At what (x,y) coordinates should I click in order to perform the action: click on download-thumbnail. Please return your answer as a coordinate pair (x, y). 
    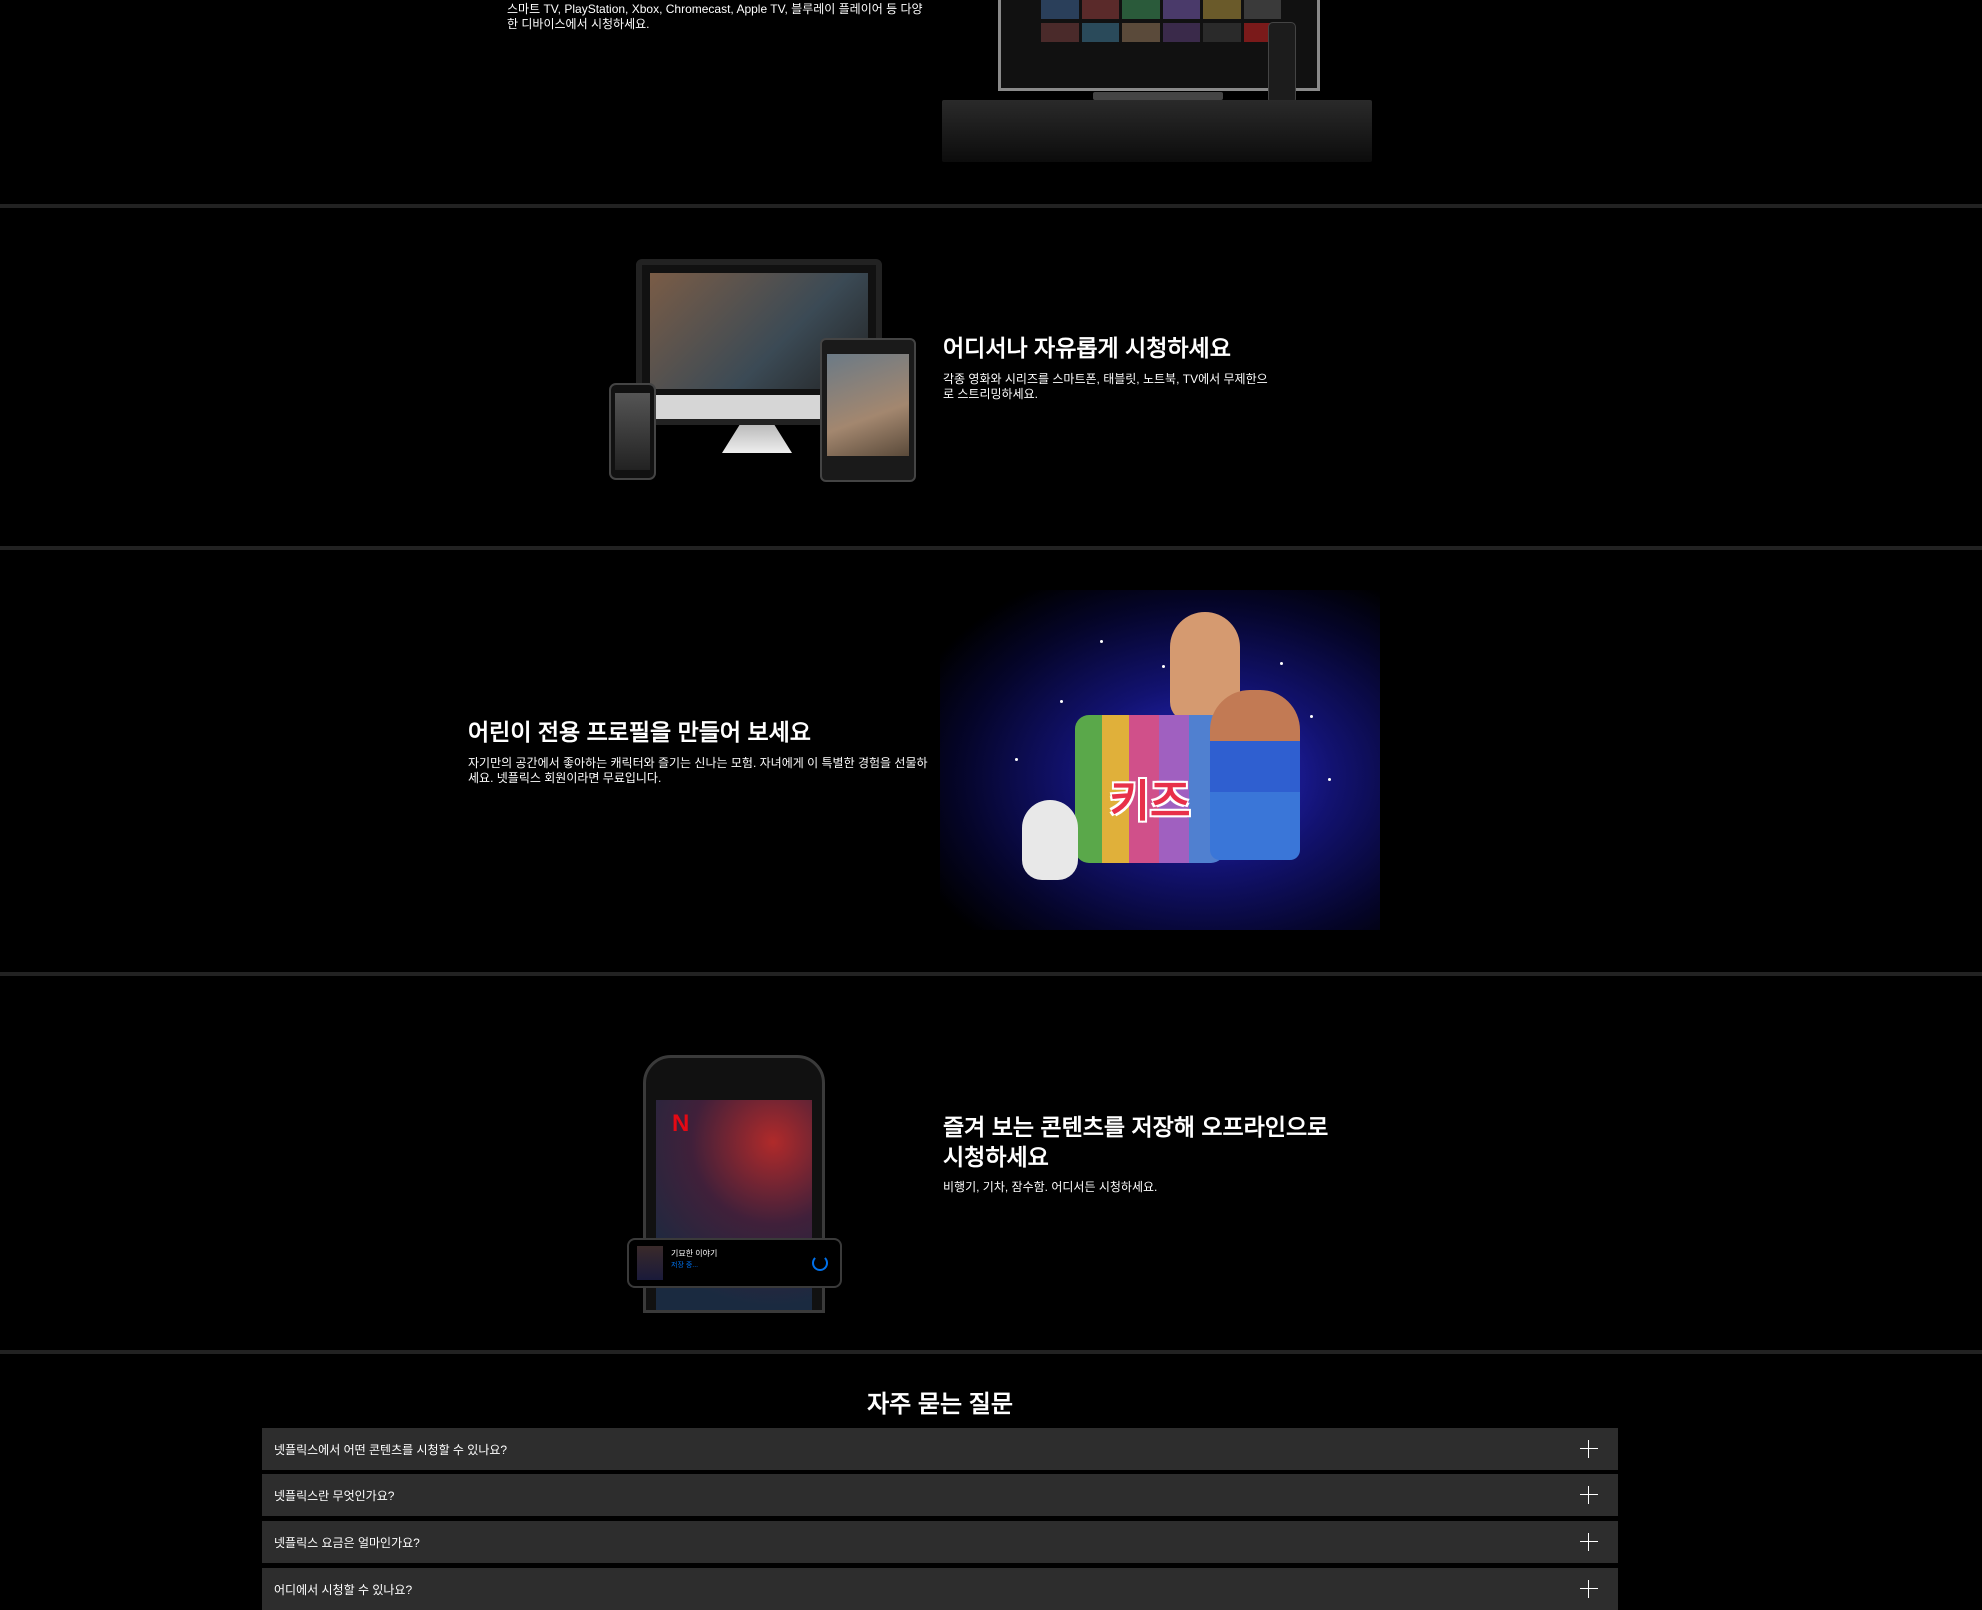
    Looking at the image, I should click on (650, 1263).